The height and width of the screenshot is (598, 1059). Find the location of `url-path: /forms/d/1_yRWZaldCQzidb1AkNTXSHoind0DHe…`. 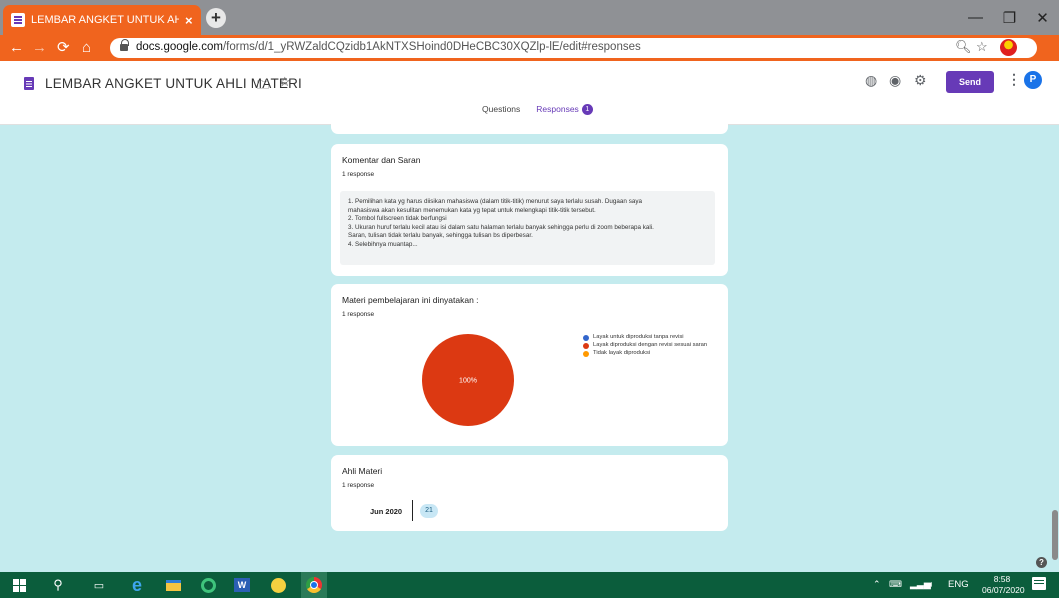

url-path: /forms/d/1_yRWZaldCQzidb1AkNTXSHoind0DHe… is located at coordinates (431, 47).